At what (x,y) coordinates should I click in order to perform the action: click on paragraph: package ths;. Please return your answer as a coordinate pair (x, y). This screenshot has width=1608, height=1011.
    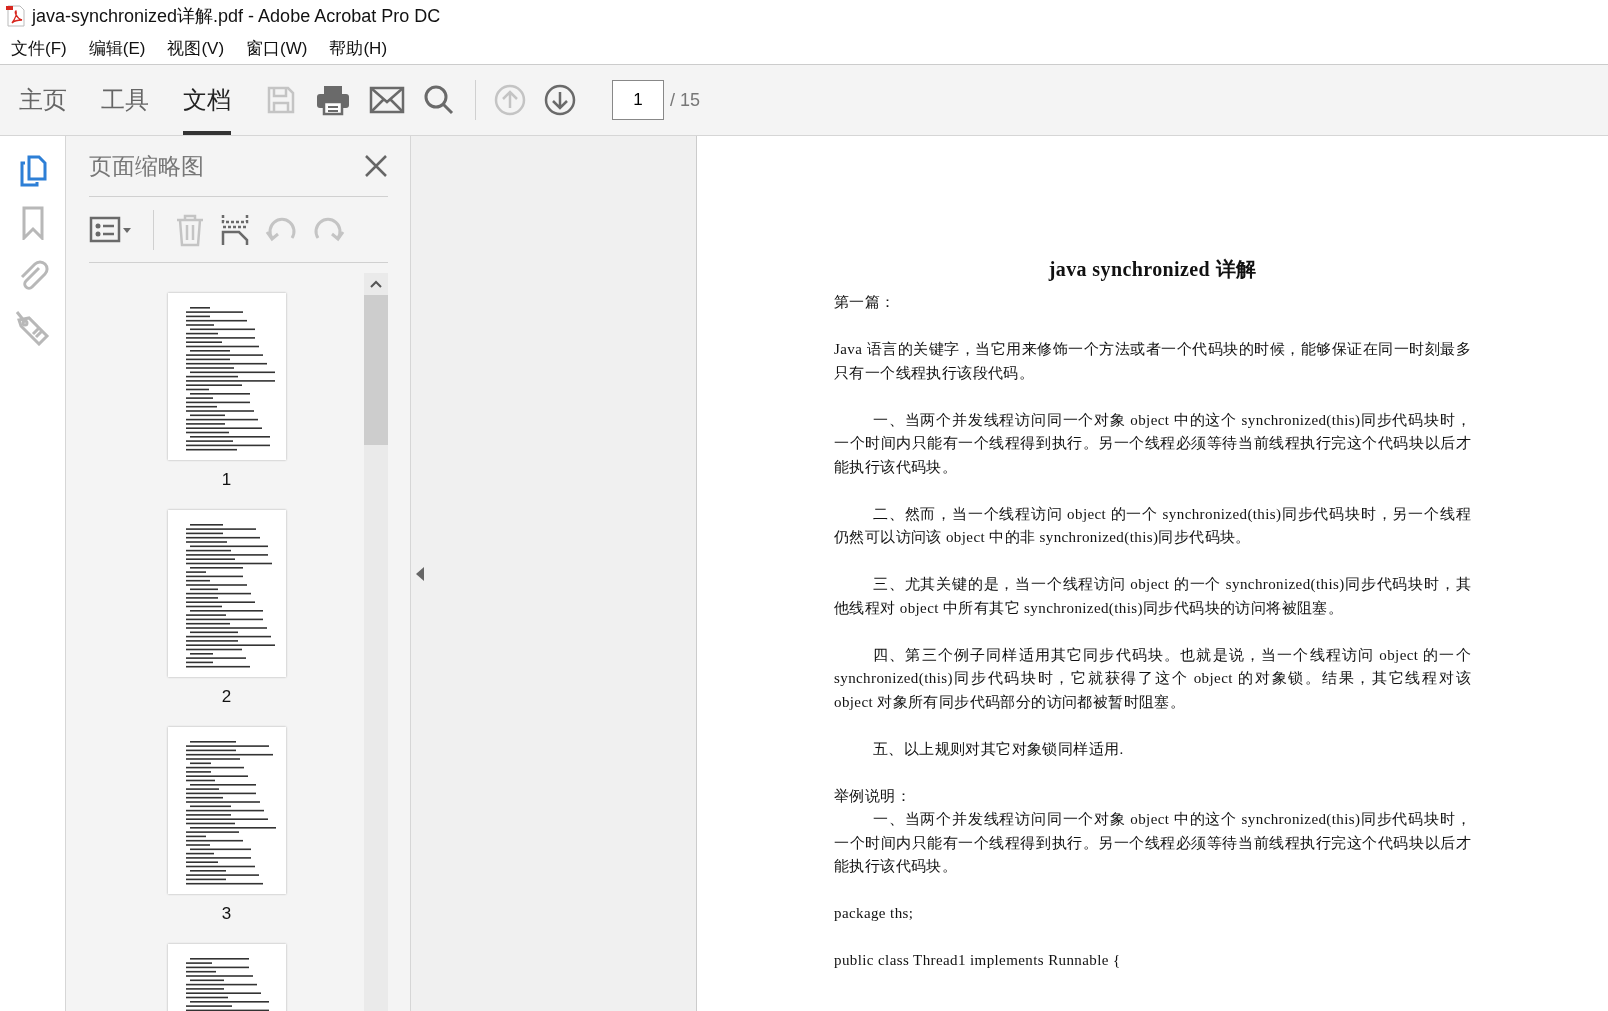
    Looking at the image, I should click on (874, 913).